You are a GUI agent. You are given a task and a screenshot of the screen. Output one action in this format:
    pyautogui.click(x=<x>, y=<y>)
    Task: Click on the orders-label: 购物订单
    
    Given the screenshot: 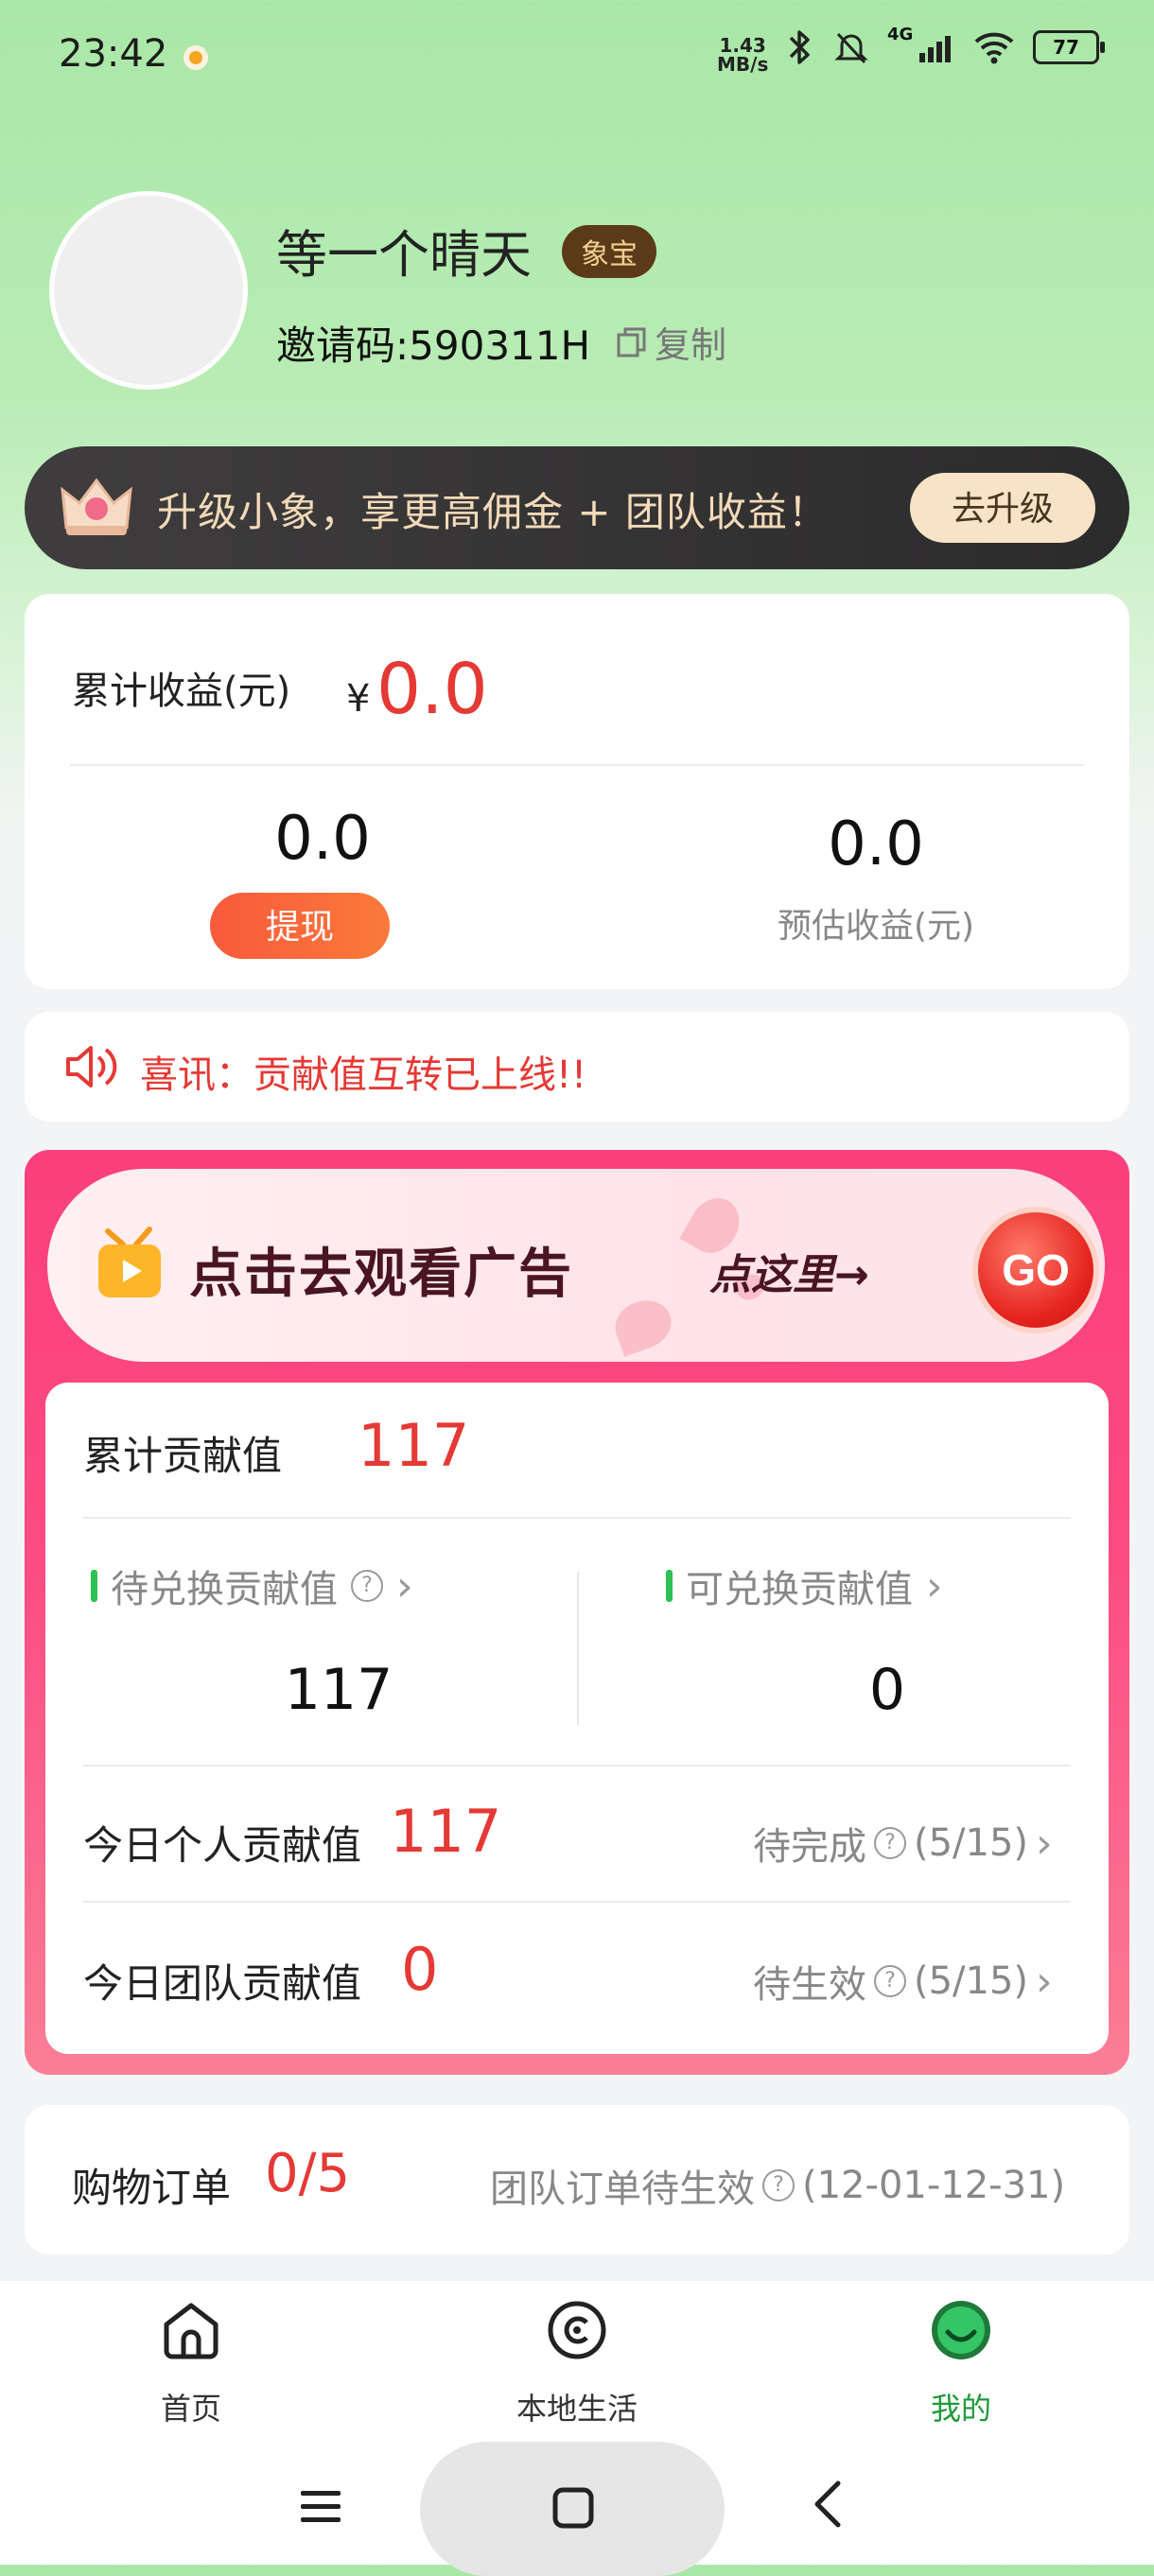 What is the action you would take?
    pyautogui.click(x=152, y=2188)
    